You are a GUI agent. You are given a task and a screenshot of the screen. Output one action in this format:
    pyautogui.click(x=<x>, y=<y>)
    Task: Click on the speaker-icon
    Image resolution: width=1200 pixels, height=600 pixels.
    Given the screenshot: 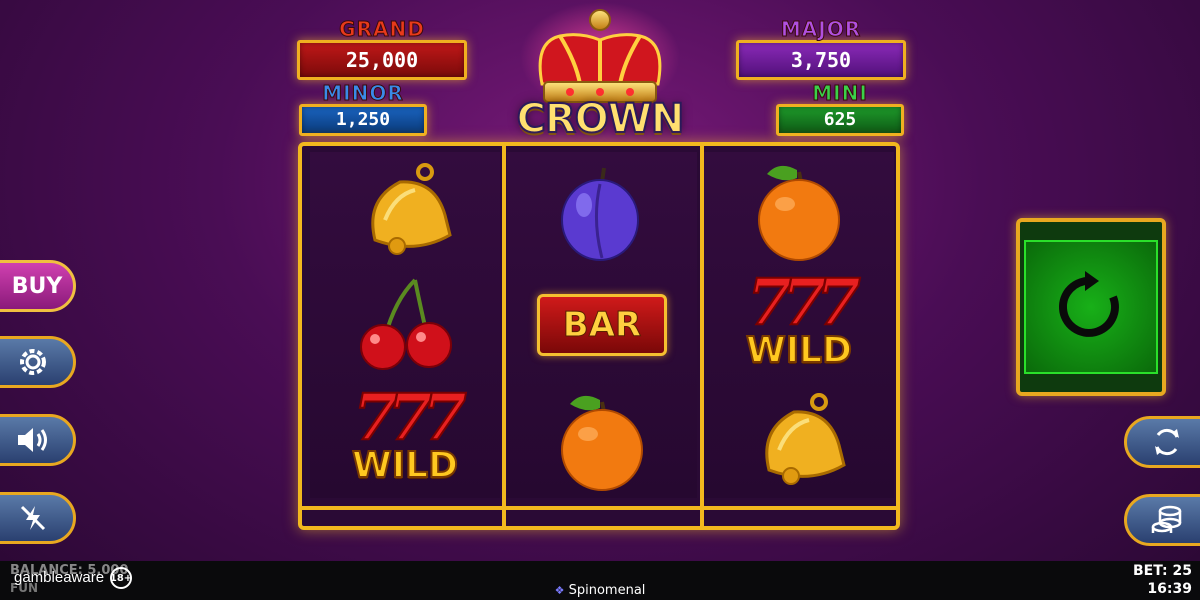 What is the action you would take?
    pyautogui.click(x=32, y=440)
    